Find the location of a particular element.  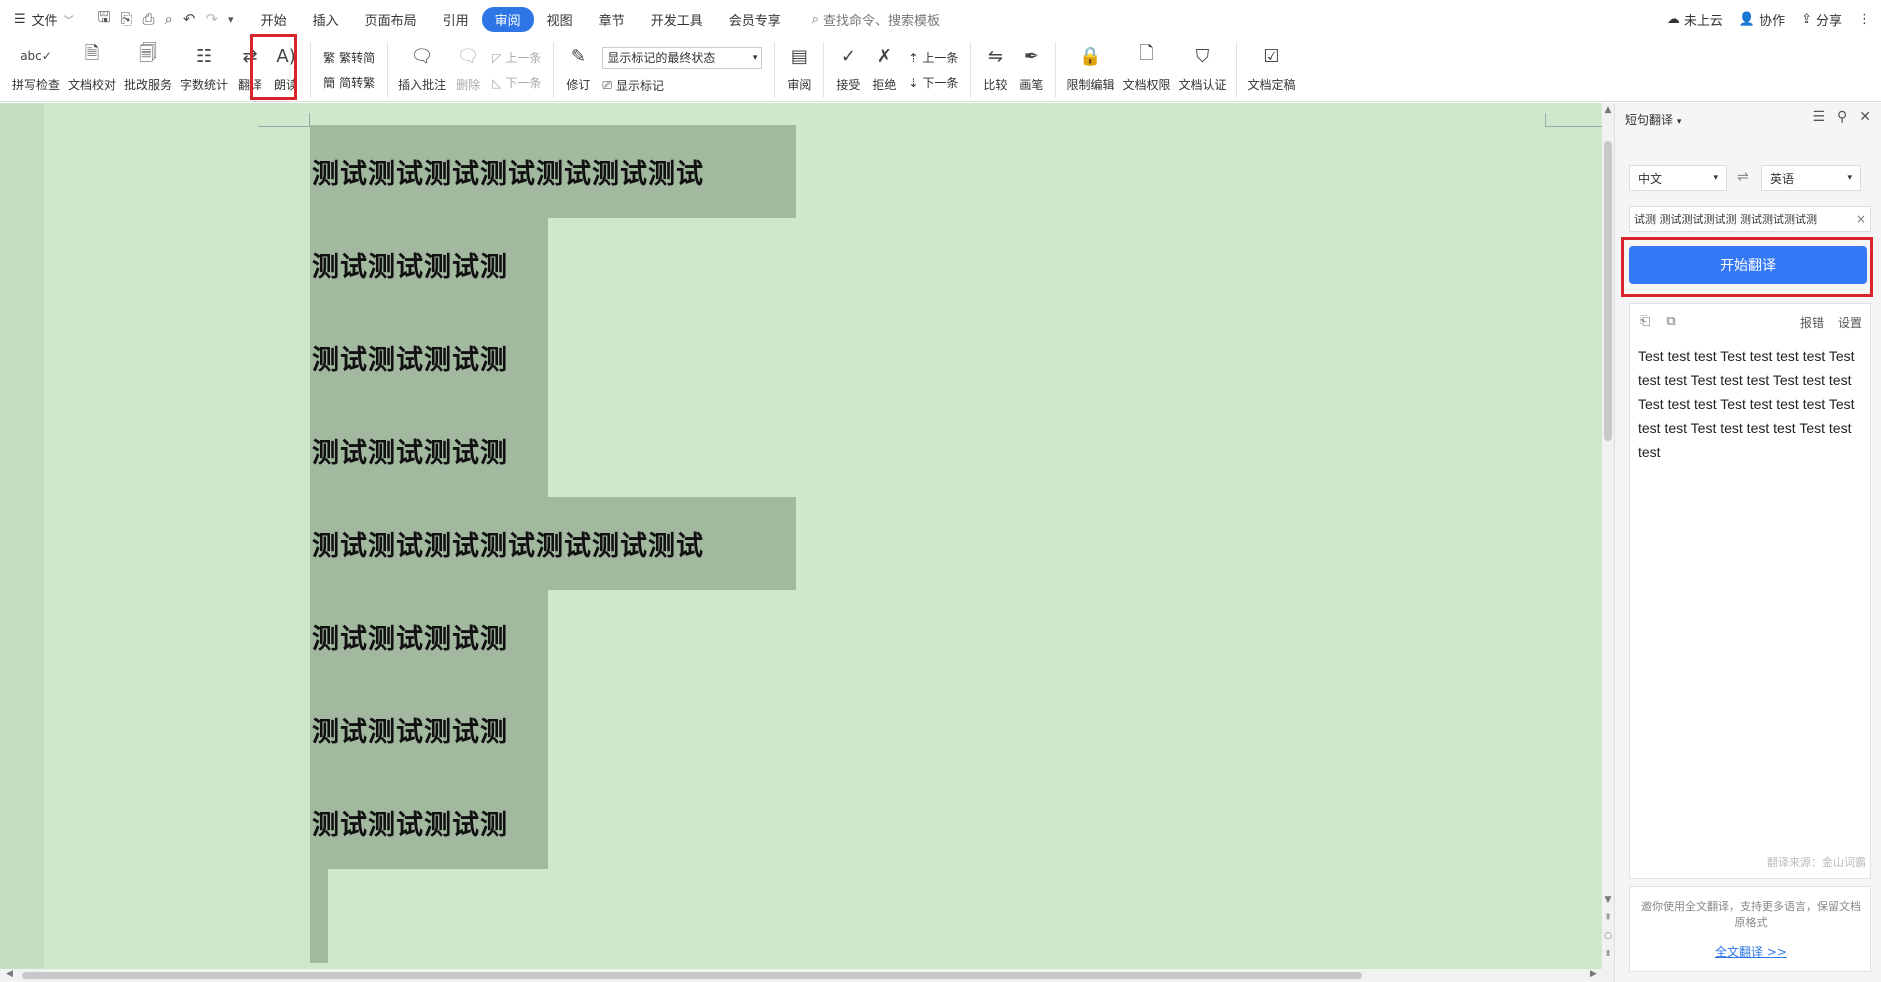

tab-home: 开始 is located at coordinates (274, 19).